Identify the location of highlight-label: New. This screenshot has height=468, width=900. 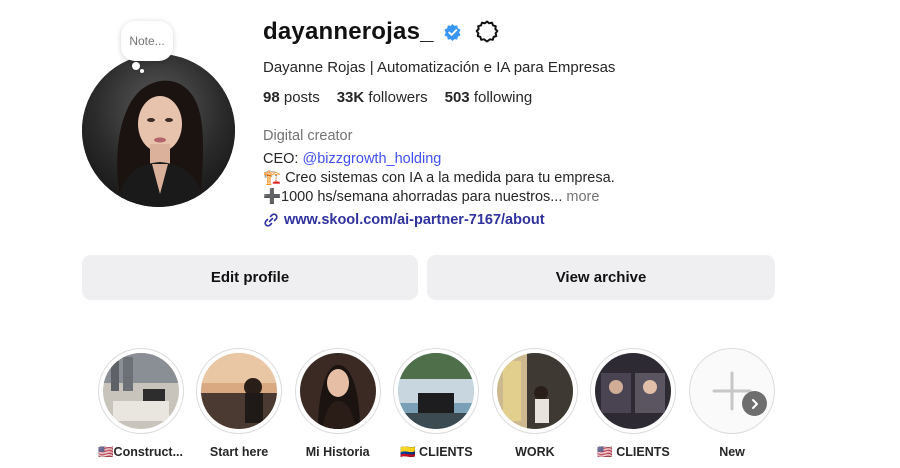
(732, 452).